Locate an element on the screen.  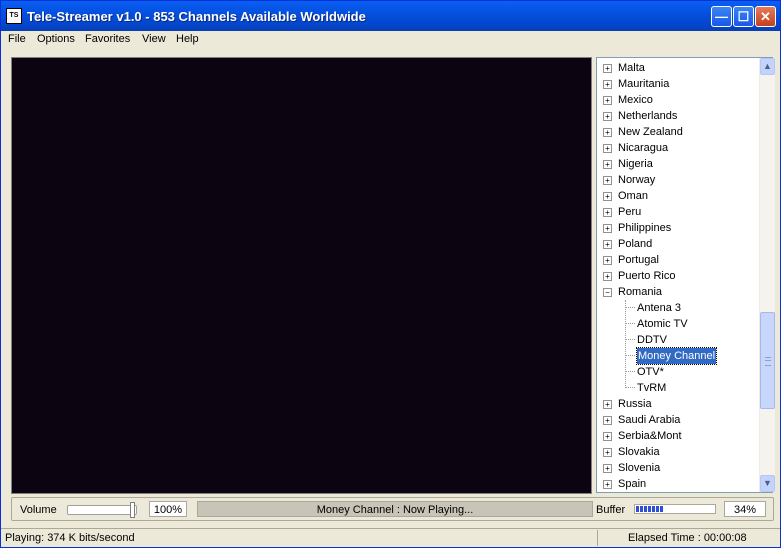
app-icon: TS is located at coordinates (14, 16).